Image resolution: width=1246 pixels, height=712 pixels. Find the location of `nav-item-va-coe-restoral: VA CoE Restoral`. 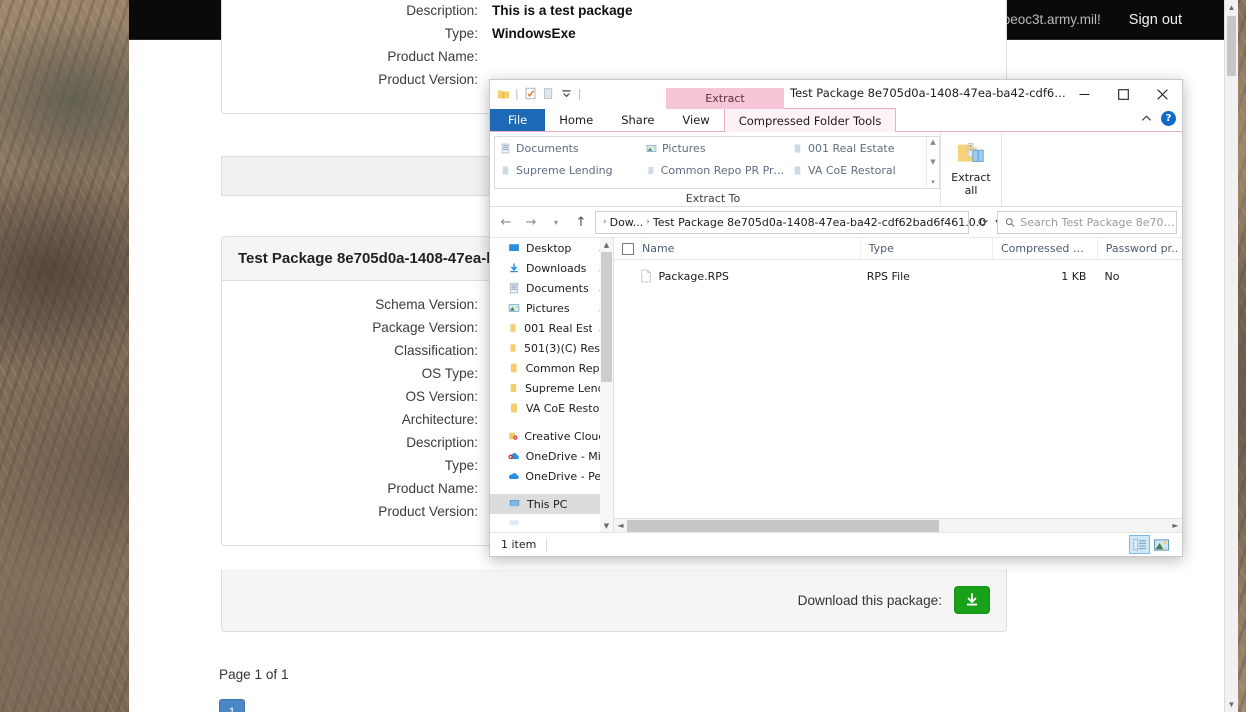

nav-item-va-coe-restoral: VA CoE Restoral is located at coordinates (551, 408).